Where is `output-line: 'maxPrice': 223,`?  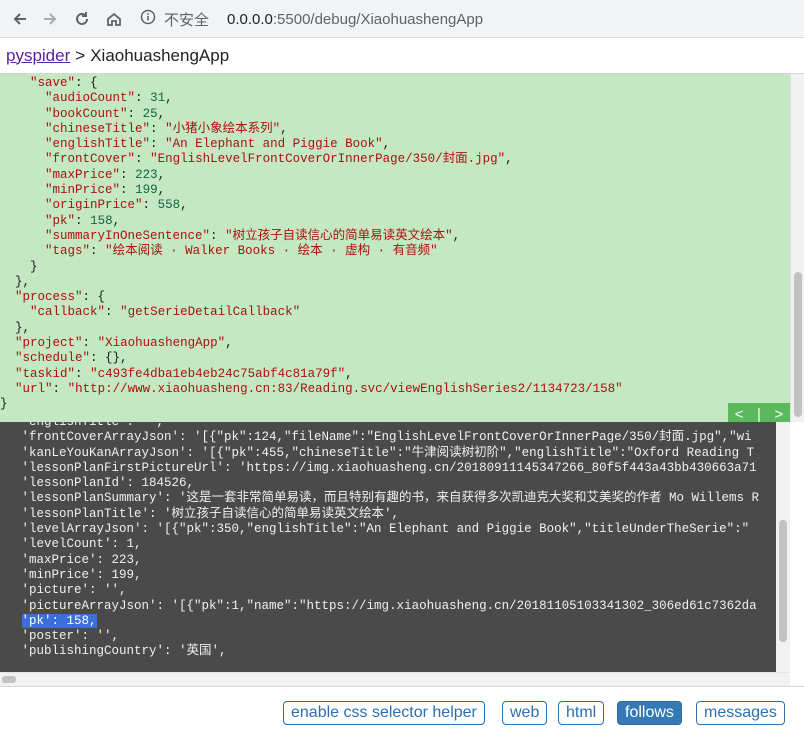
output-line: 'maxPrice': 223, is located at coordinates (78, 559).